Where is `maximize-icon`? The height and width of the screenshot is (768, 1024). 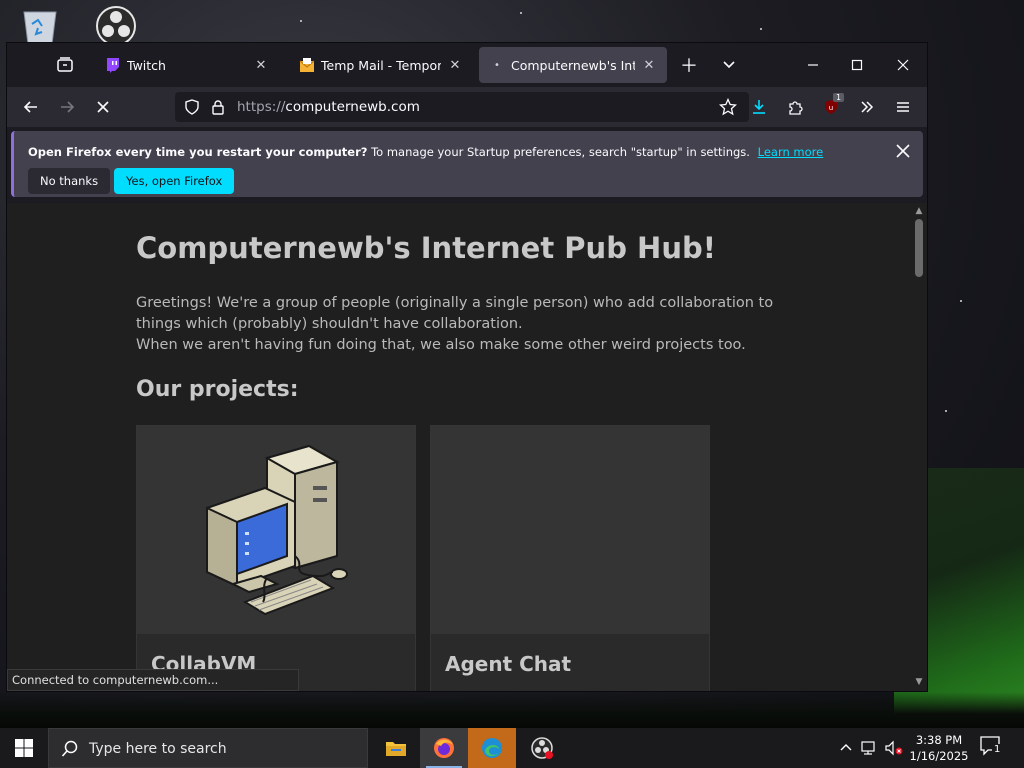 maximize-icon is located at coordinates (857, 65).